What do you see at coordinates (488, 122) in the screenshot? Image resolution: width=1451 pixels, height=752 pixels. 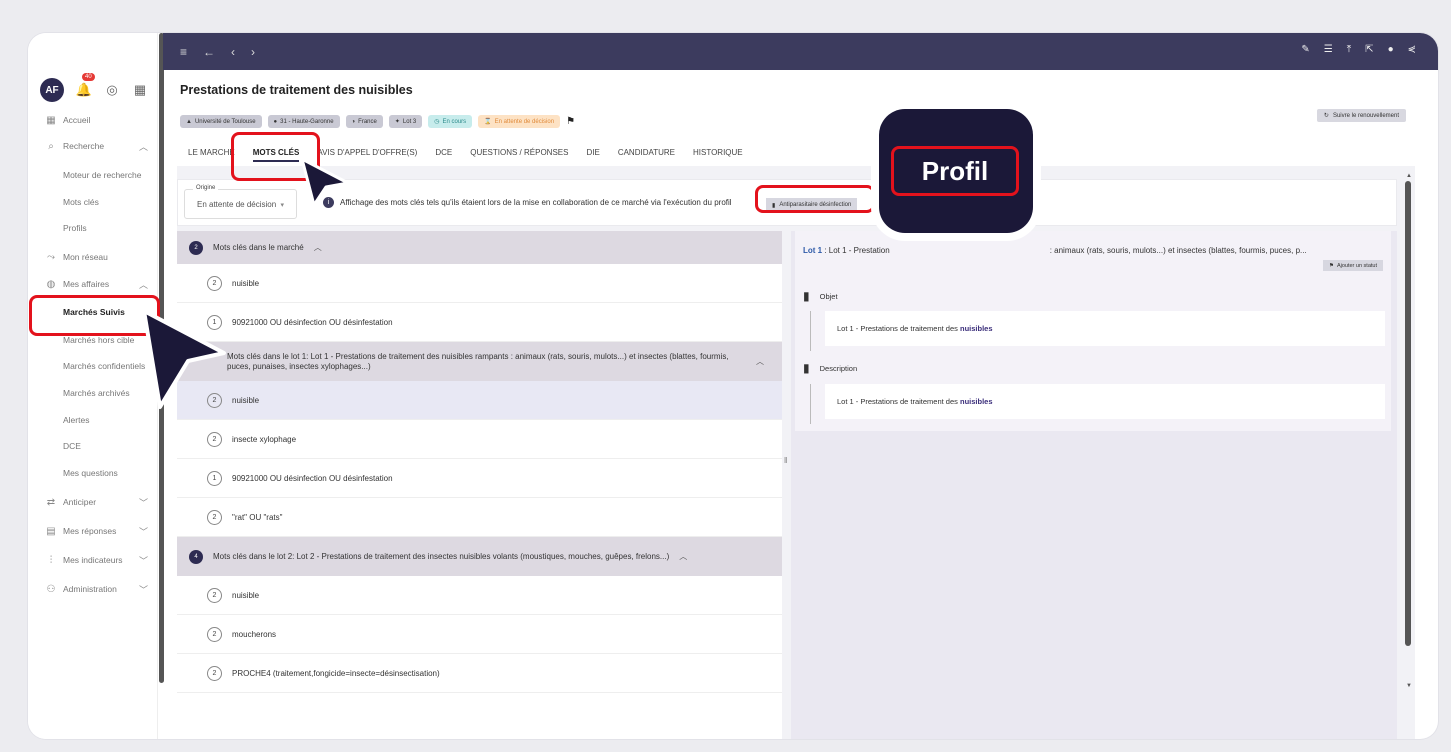 I see `hourglass-icon: ⌛` at bounding box center [488, 122].